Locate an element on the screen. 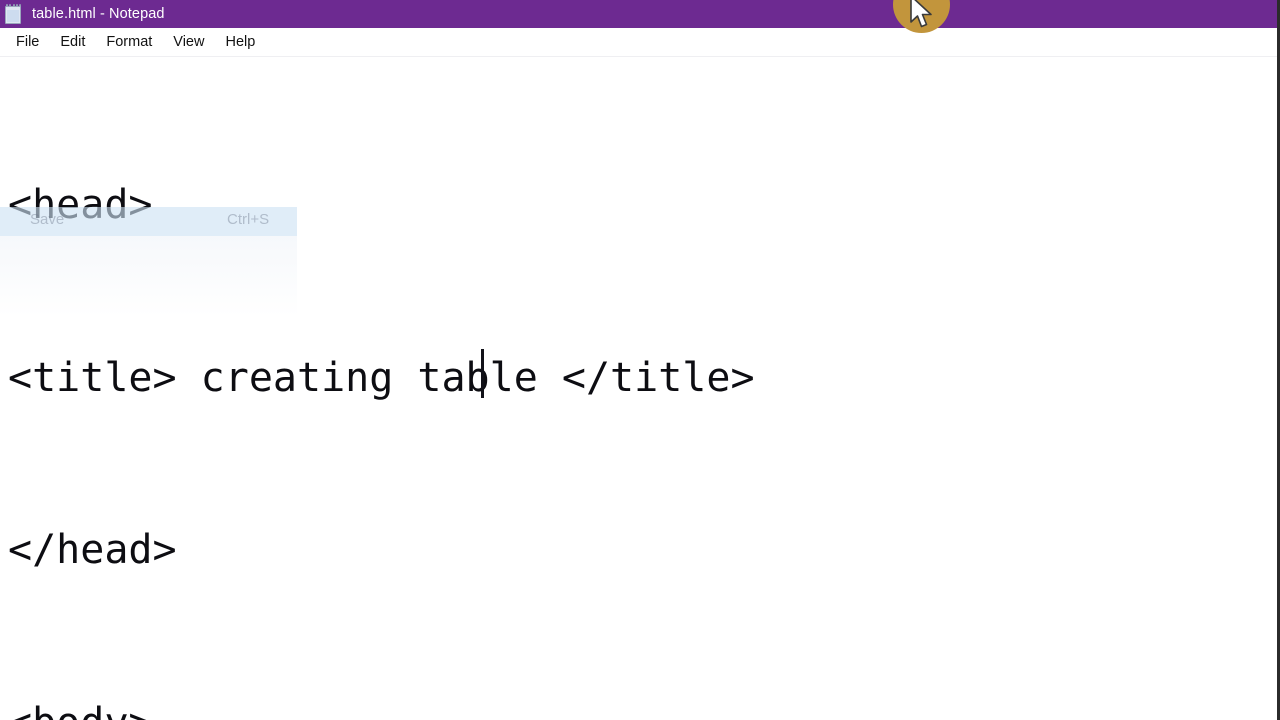 The height and width of the screenshot is (720, 1280). notepad-icon is located at coordinates (13, 14).